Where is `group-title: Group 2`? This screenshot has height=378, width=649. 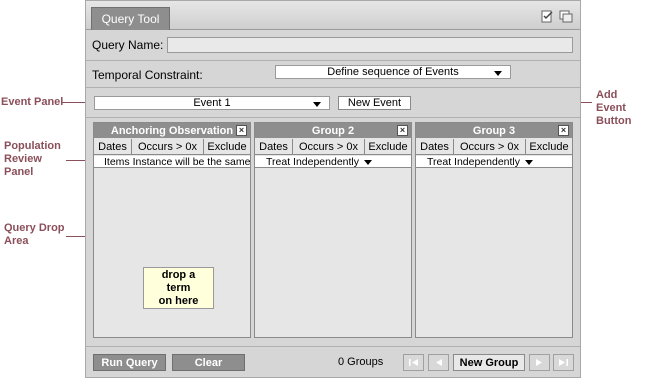
group-title: Group 2 is located at coordinates (333, 130).